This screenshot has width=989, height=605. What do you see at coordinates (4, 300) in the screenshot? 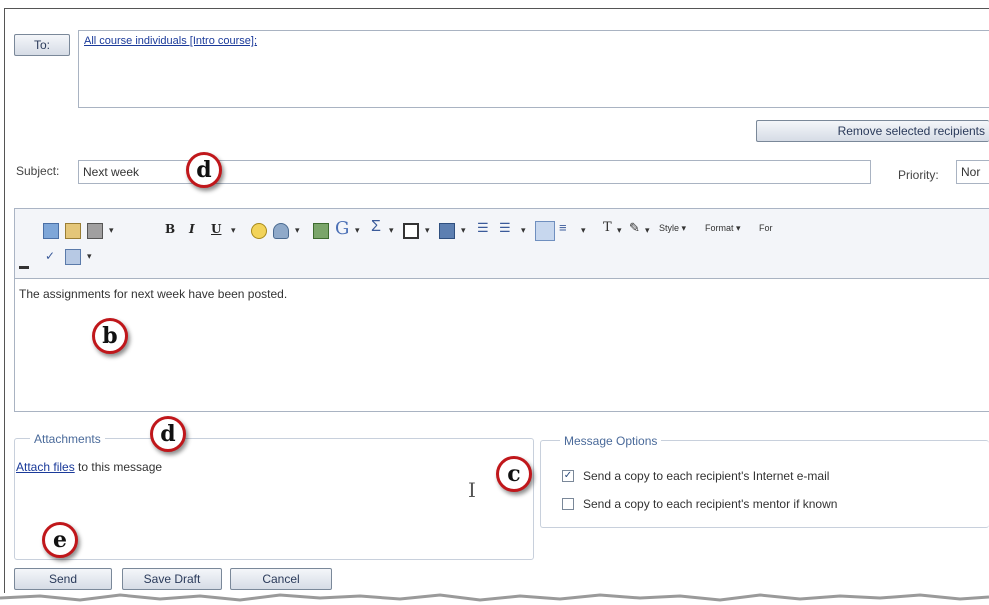
I see `frame-left-border` at bounding box center [4, 300].